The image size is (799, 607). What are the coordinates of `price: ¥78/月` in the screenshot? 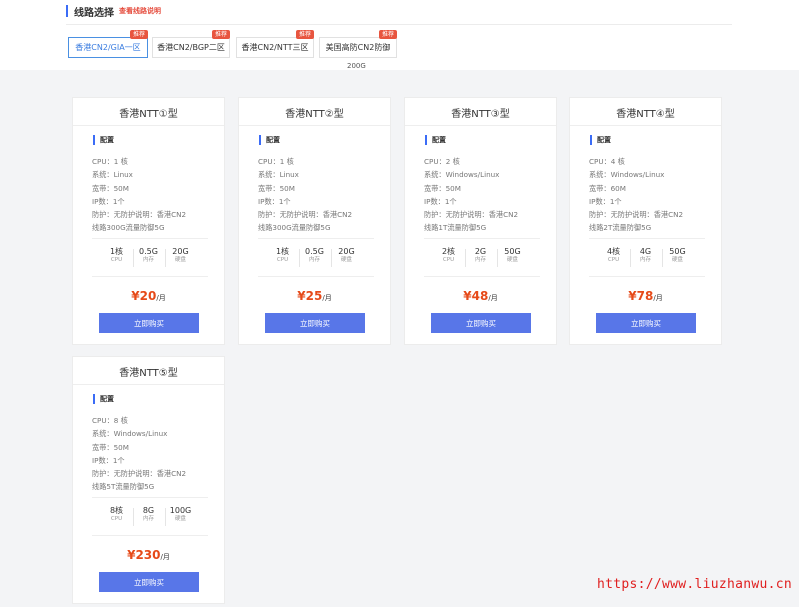 It's located at (645, 294).